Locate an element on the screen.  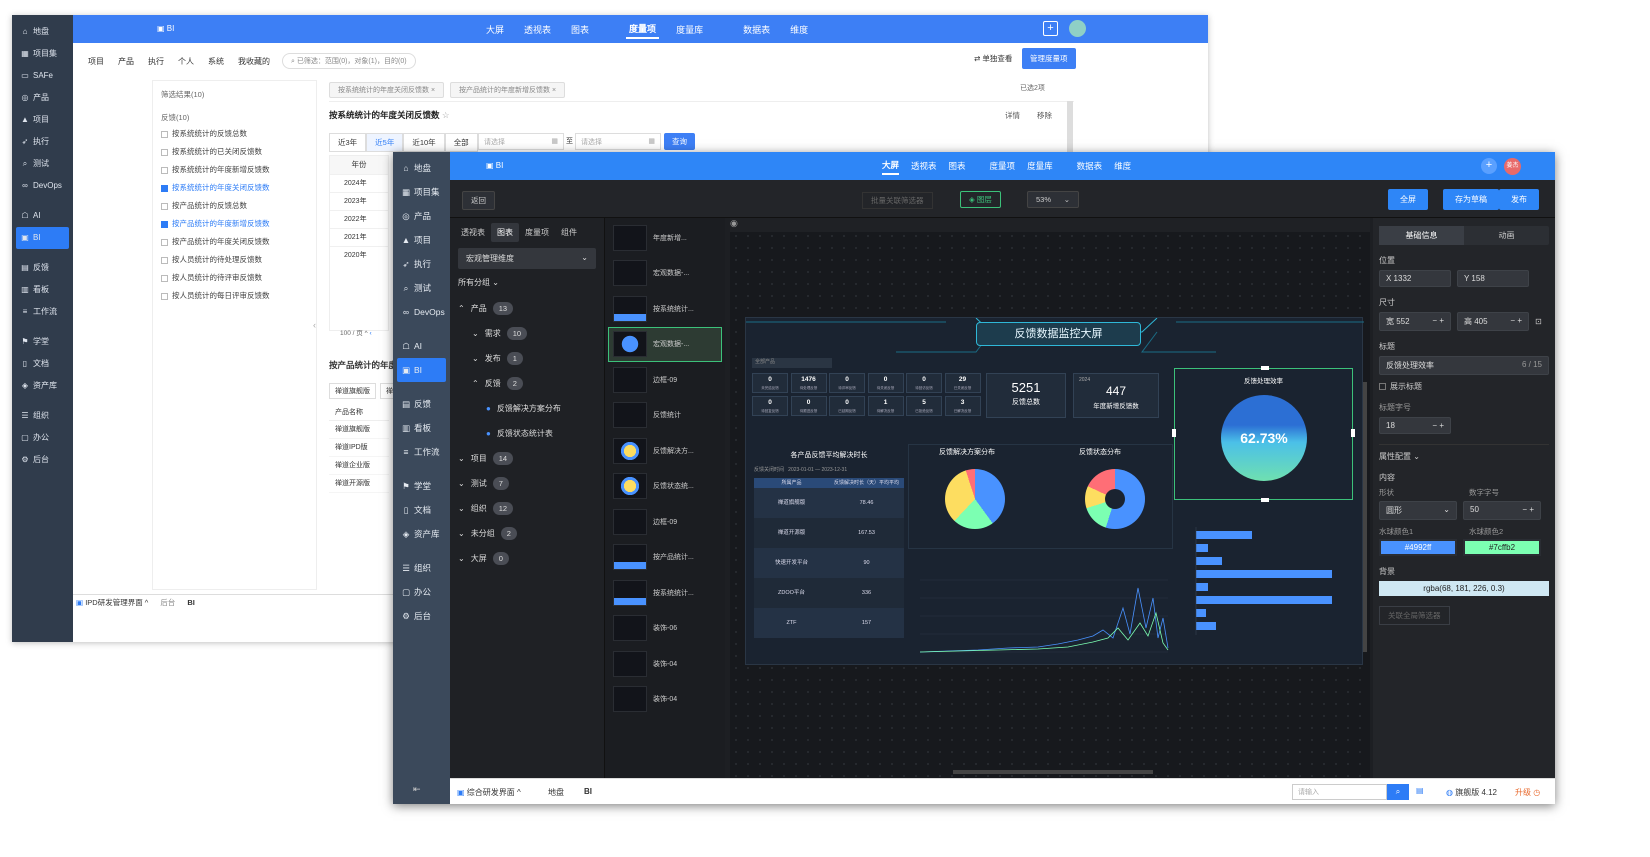
num-font-input: 50 − + is located at coordinates (1502, 510).